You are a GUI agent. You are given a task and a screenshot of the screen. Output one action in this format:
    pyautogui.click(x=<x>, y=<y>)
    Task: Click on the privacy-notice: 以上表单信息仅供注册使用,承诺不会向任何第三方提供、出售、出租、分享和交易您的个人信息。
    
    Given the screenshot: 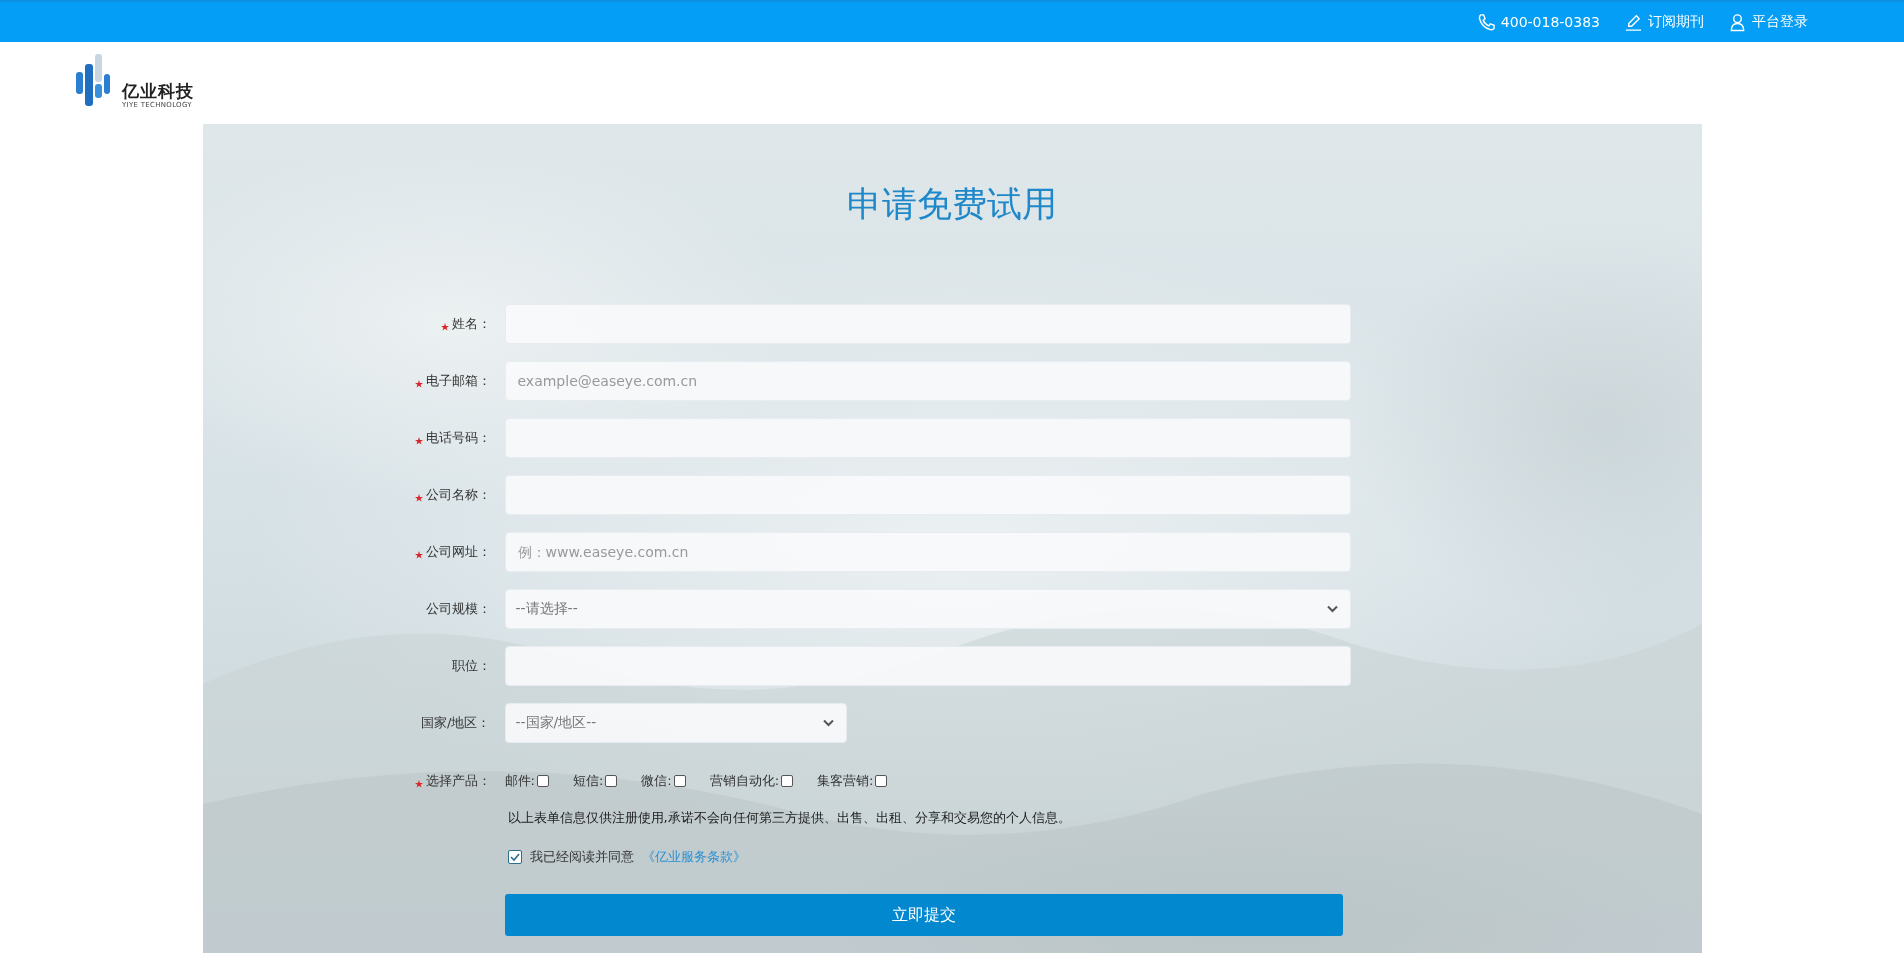 What is the action you would take?
    pyautogui.click(x=789, y=818)
    